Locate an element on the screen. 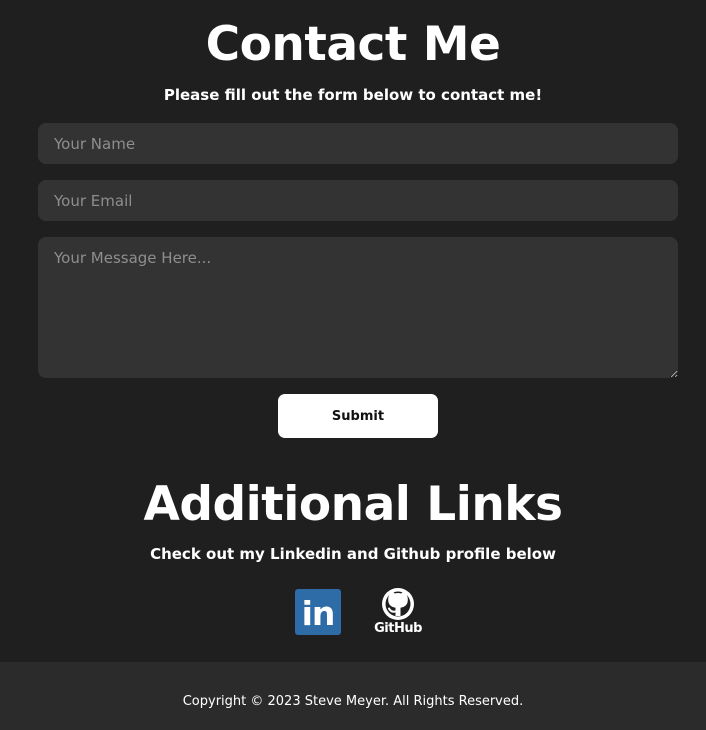 This screenshot has width=706, height=730. email-field is located at coordinates (358, 200).